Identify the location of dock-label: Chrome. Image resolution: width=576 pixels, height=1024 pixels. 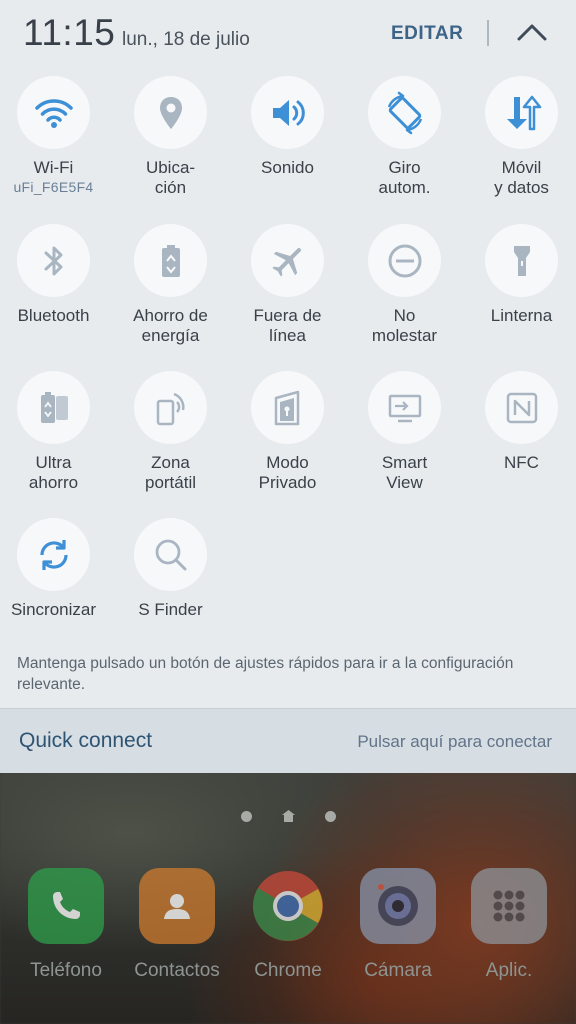
(288, 970).